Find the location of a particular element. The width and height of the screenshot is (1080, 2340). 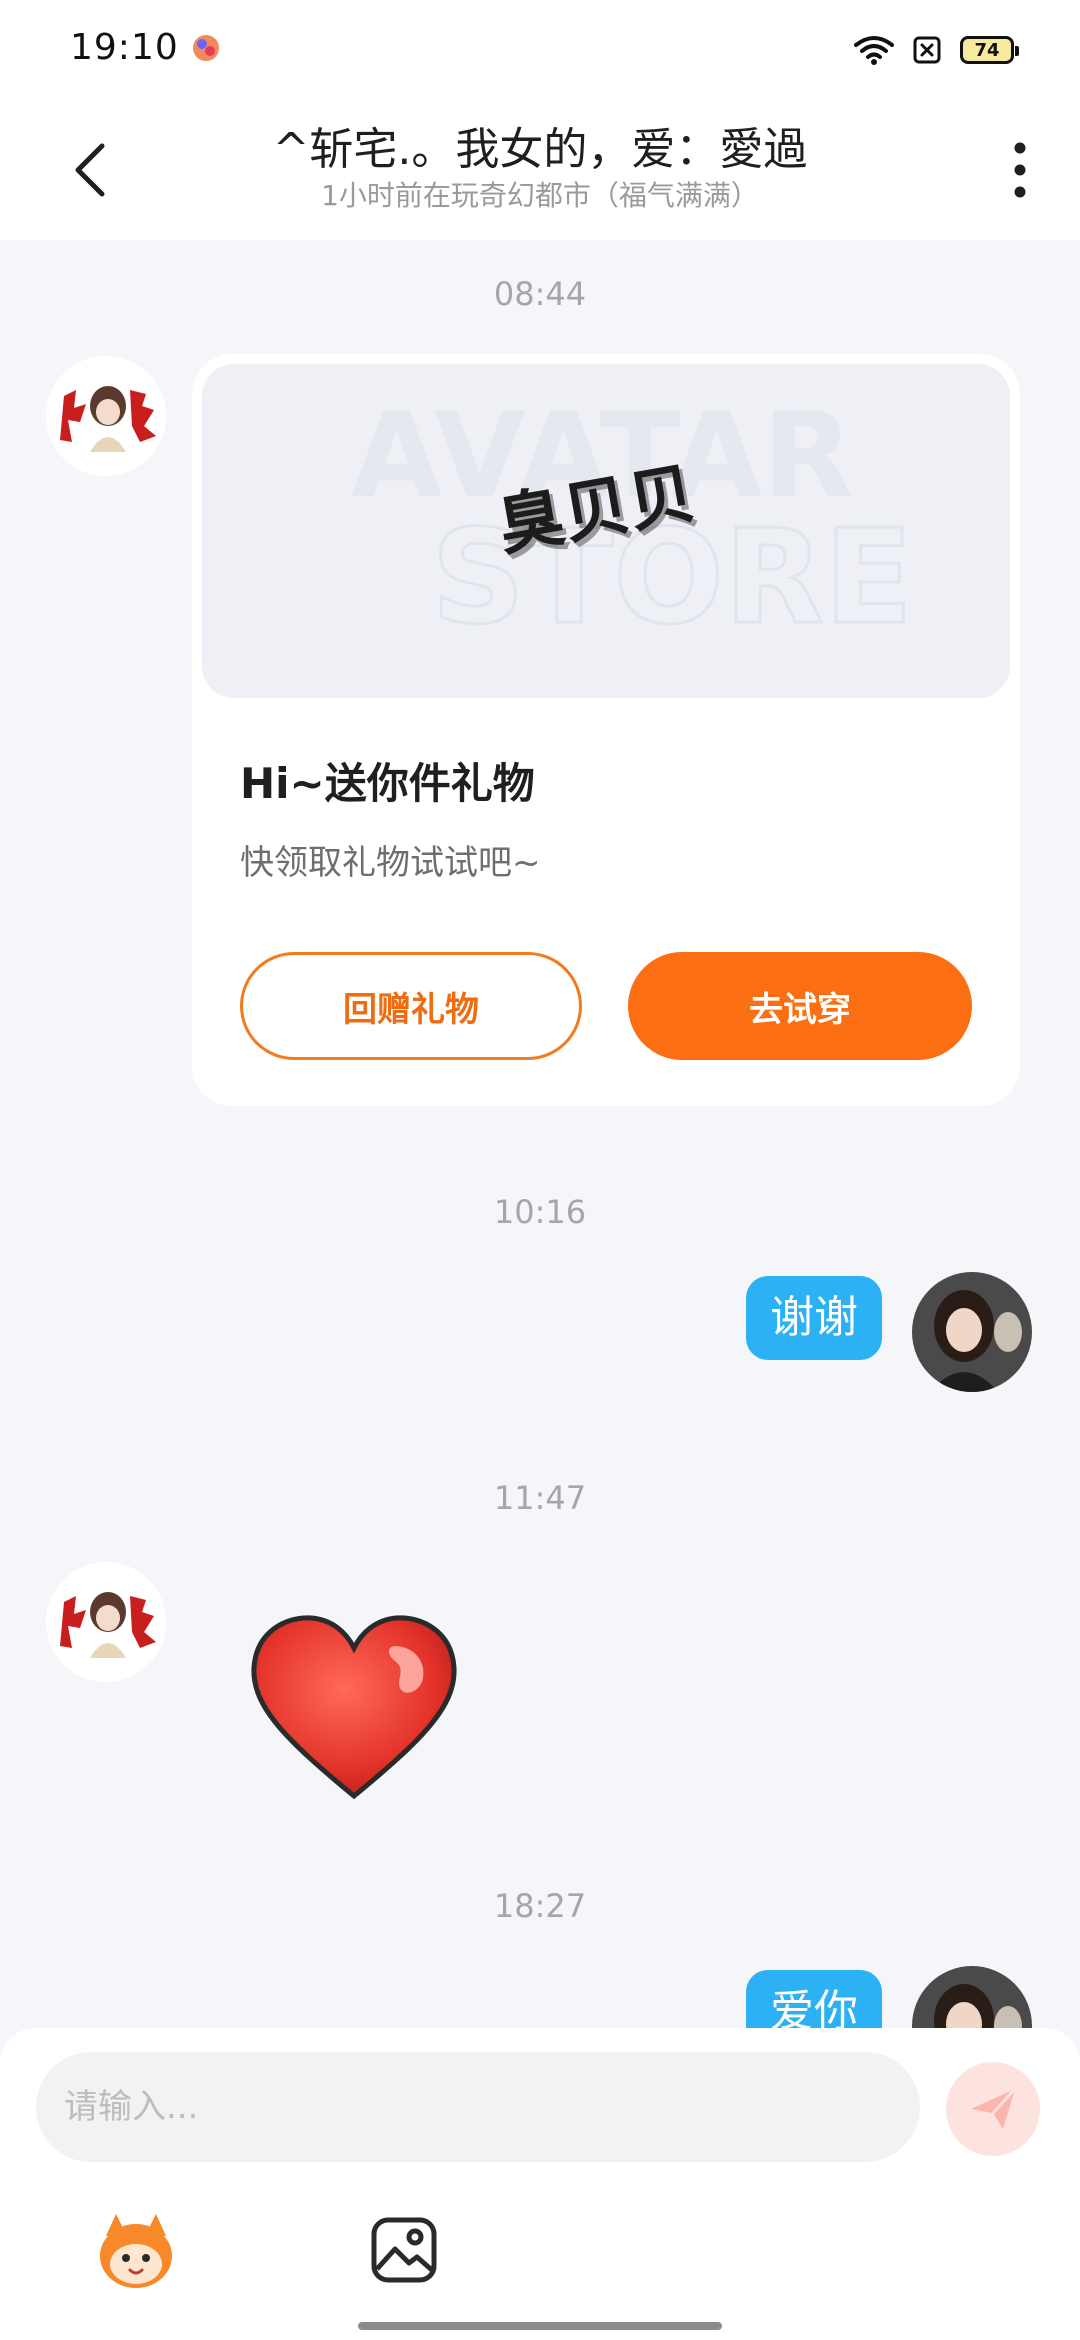

gift-description: 快领取礼物试试吧~ is located at coordinates (390, 863).